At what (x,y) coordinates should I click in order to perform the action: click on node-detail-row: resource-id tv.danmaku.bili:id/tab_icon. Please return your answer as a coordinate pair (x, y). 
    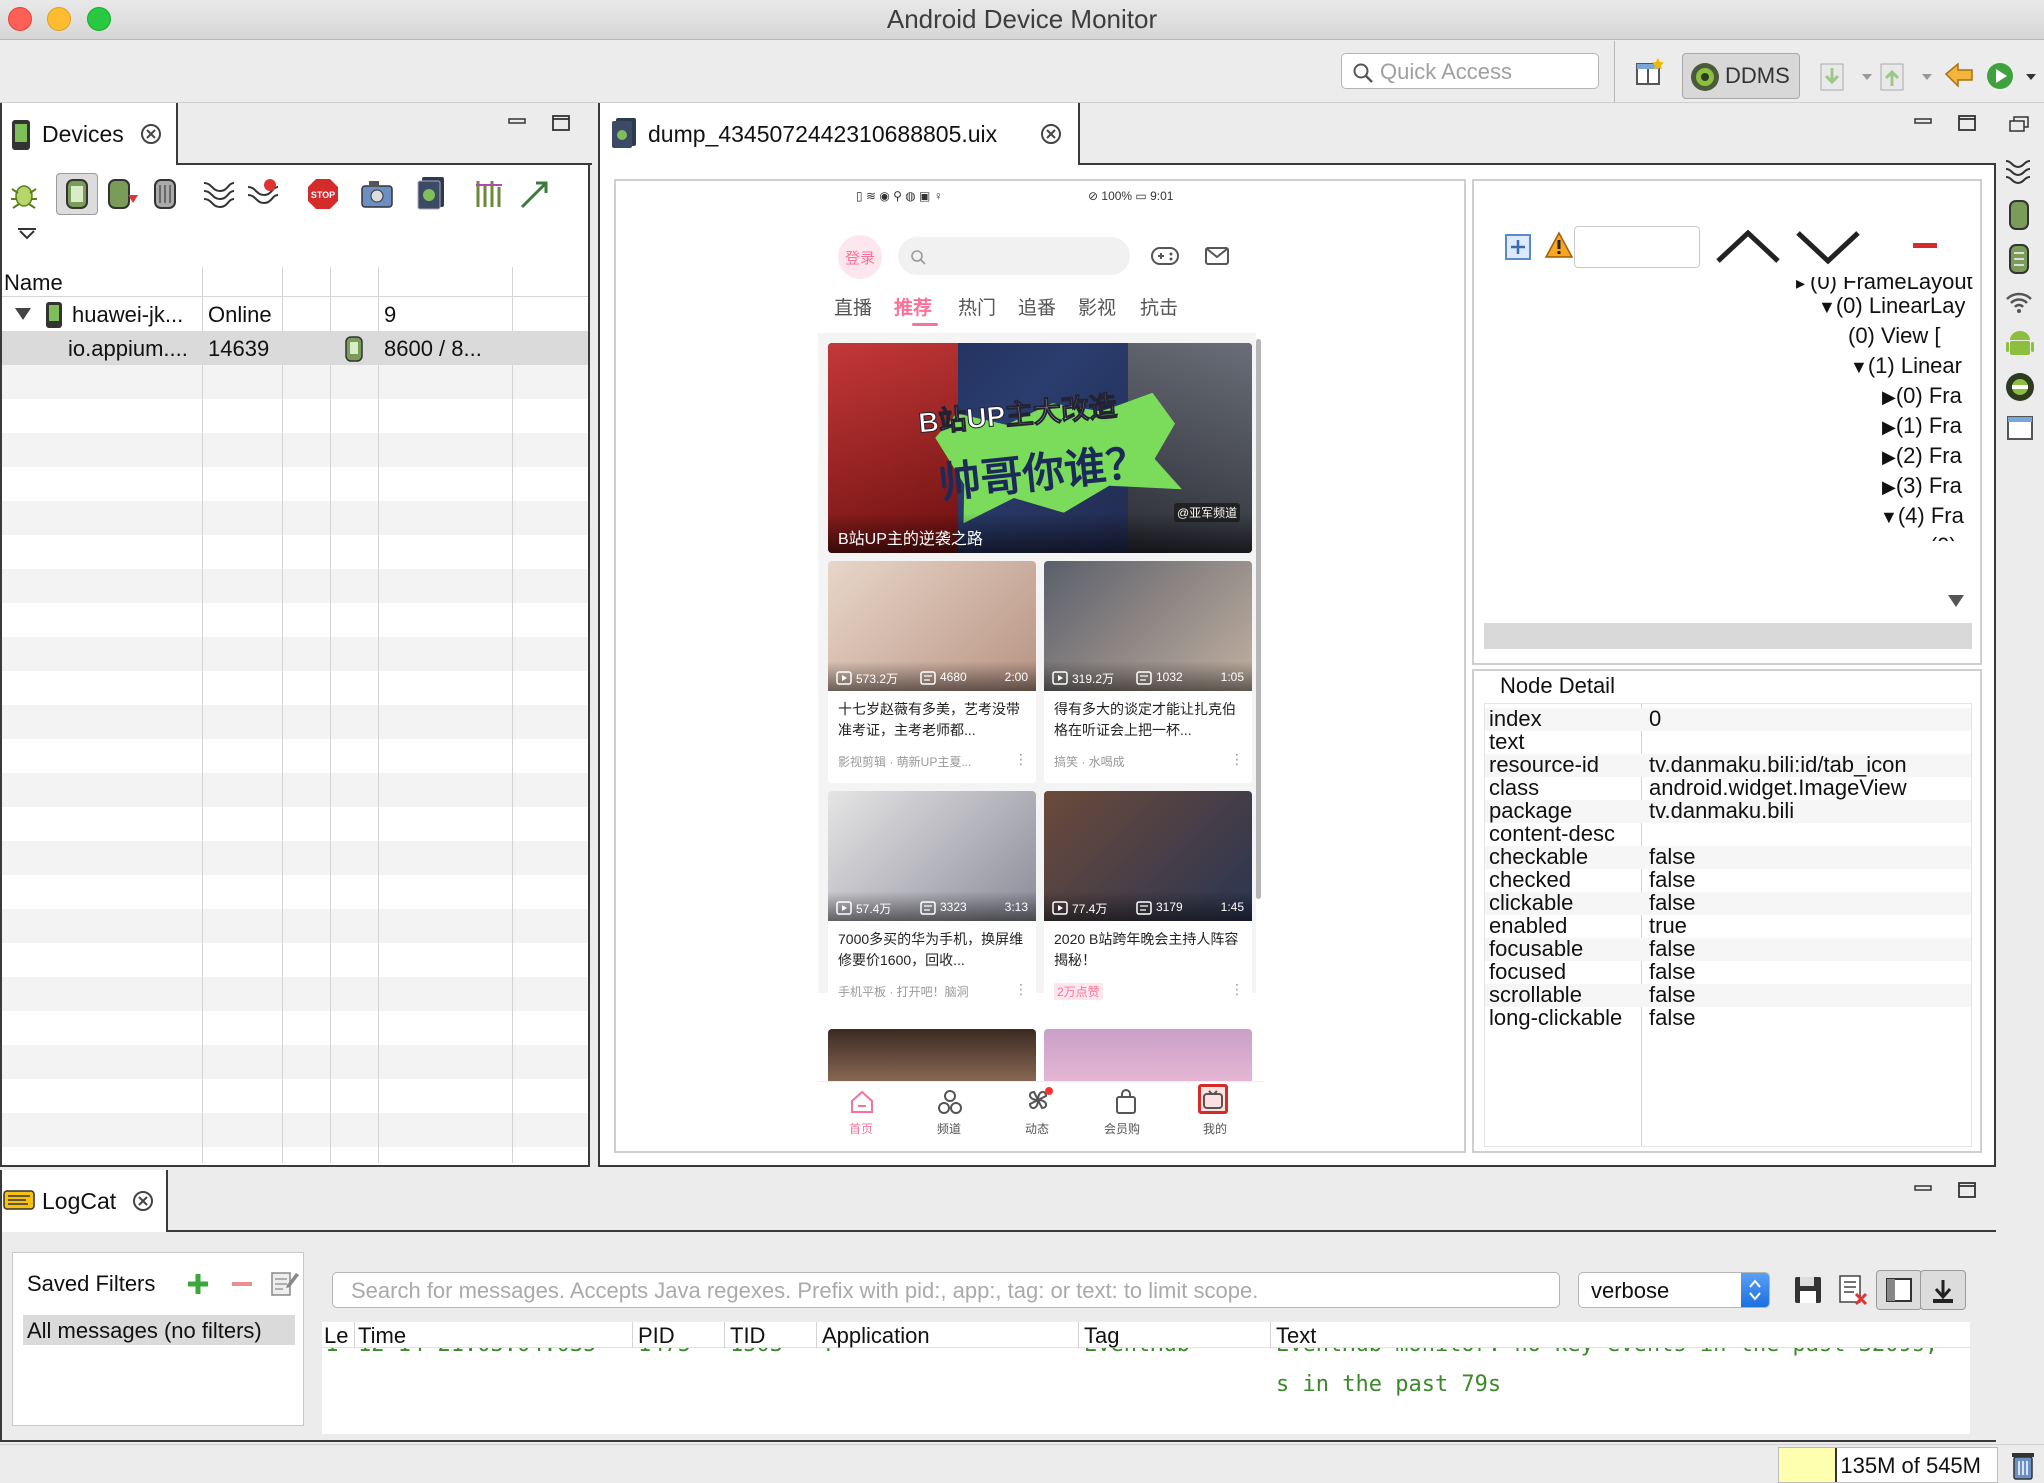
    Looking at the image, I should click on (1728, 764).